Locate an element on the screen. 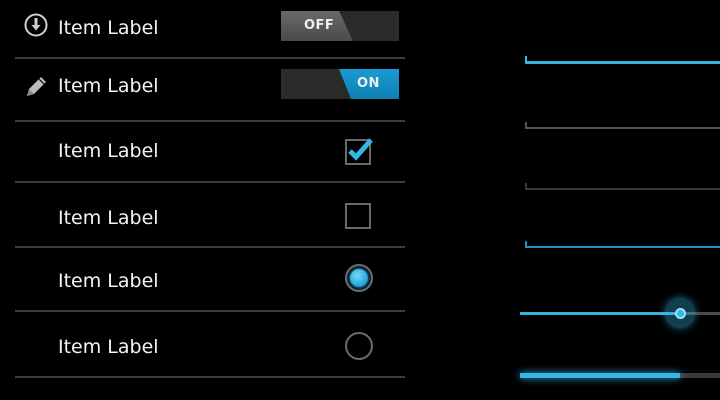  checkbox-unchecked is located at coordinates (358, 216).